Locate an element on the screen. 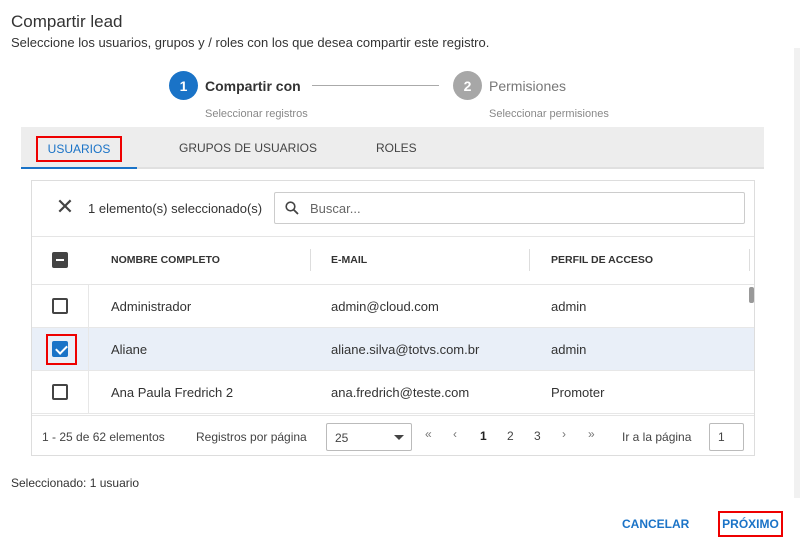 Image resolution: width=800 pixels, height=538 pixels. selected-count: 1 elemento(s) seleccionado(s) is located at coordinates (175, 208).